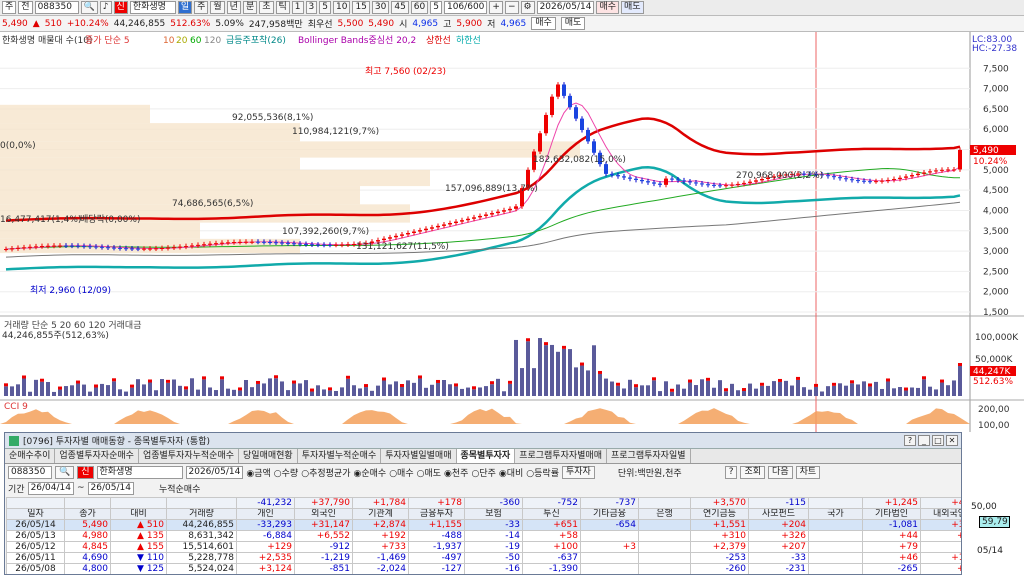  What do you see at coordinates (543, 23) in the screenshot?
I see `quote-buy-button: 매수` at bounding box center [543, 23].